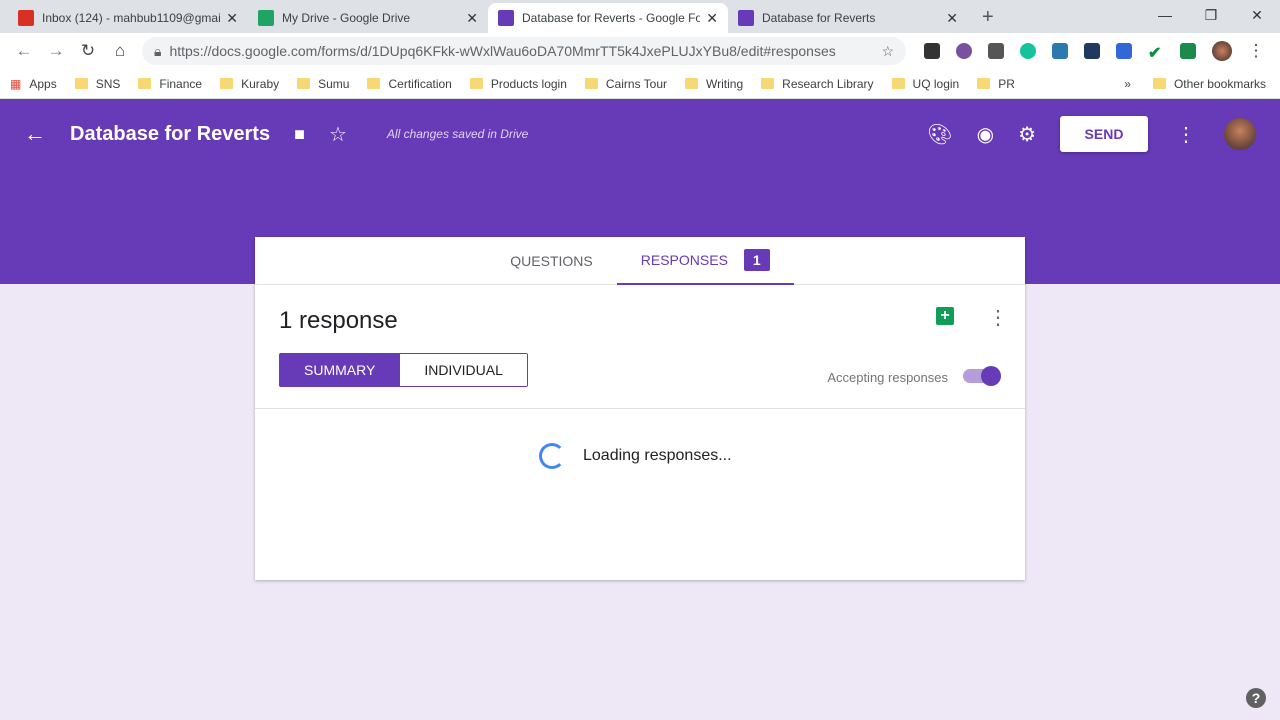  What do you see at coordinates (705, 261) in the screenshot?
I see `tab-responses: RESPONSES 1` at bounding box center [705, 261].